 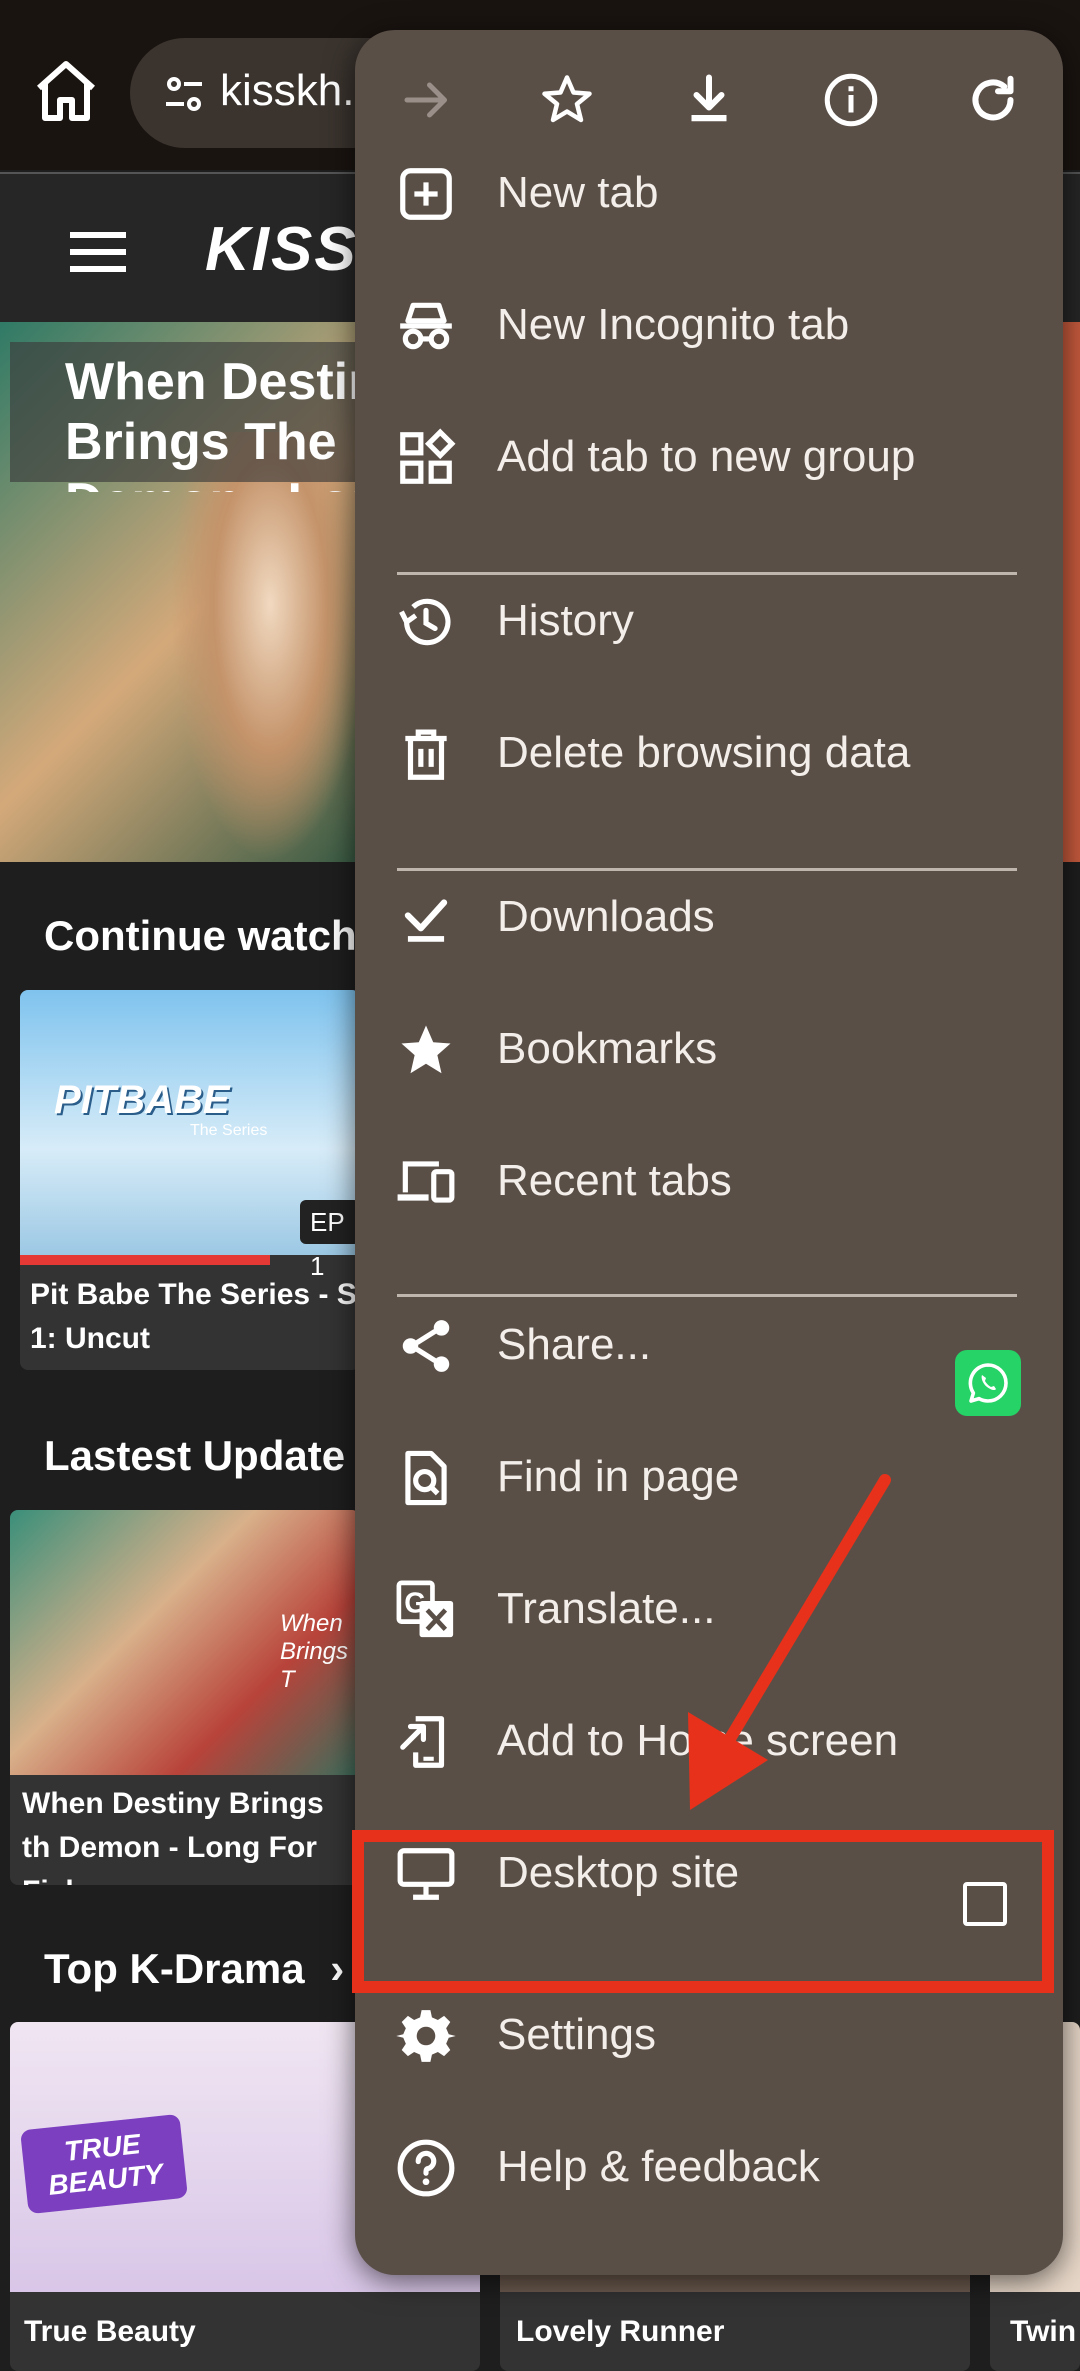 I want to click on info-icon, so click(x=851, y=100).